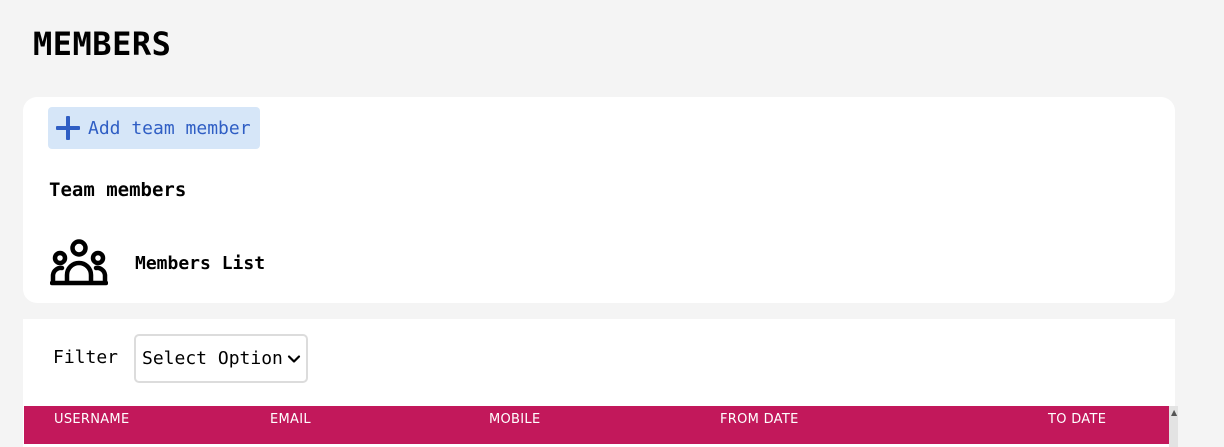 Image resolution: width=1224 pixels, height=447 pixels. What do you see at coordinates (86, 357) in the screenshot?
I see `filter-label: Filter` at bounding box center [86, 357].